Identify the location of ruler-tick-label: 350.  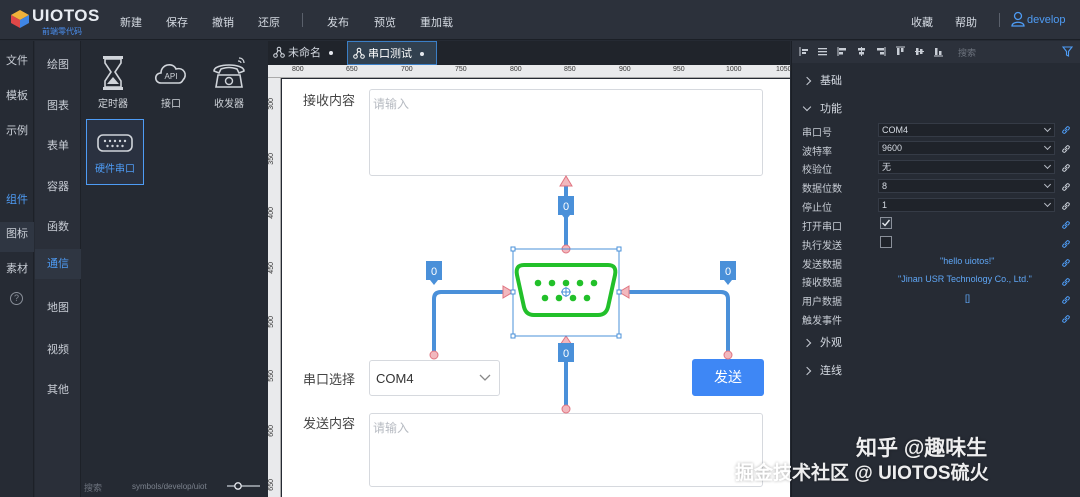
(271, 159).